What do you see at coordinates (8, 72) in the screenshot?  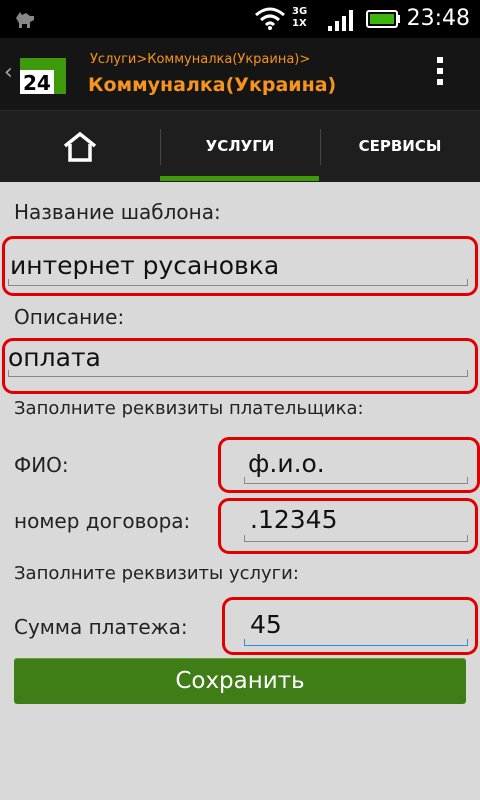 I see `chevron-left-icon: ‹` at bounding box center [8, 72].